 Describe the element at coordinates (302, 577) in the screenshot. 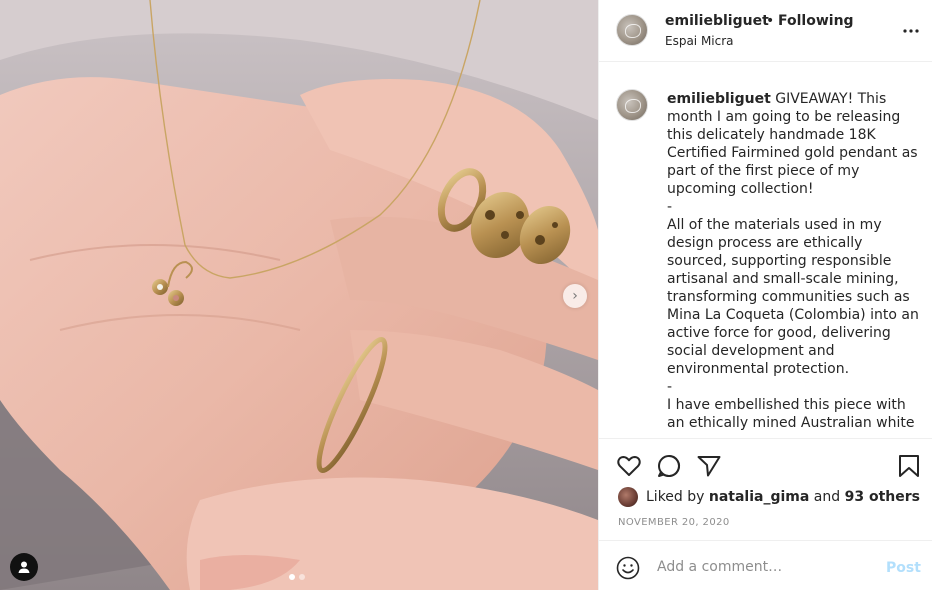

I see `carousel-dot` at that location.